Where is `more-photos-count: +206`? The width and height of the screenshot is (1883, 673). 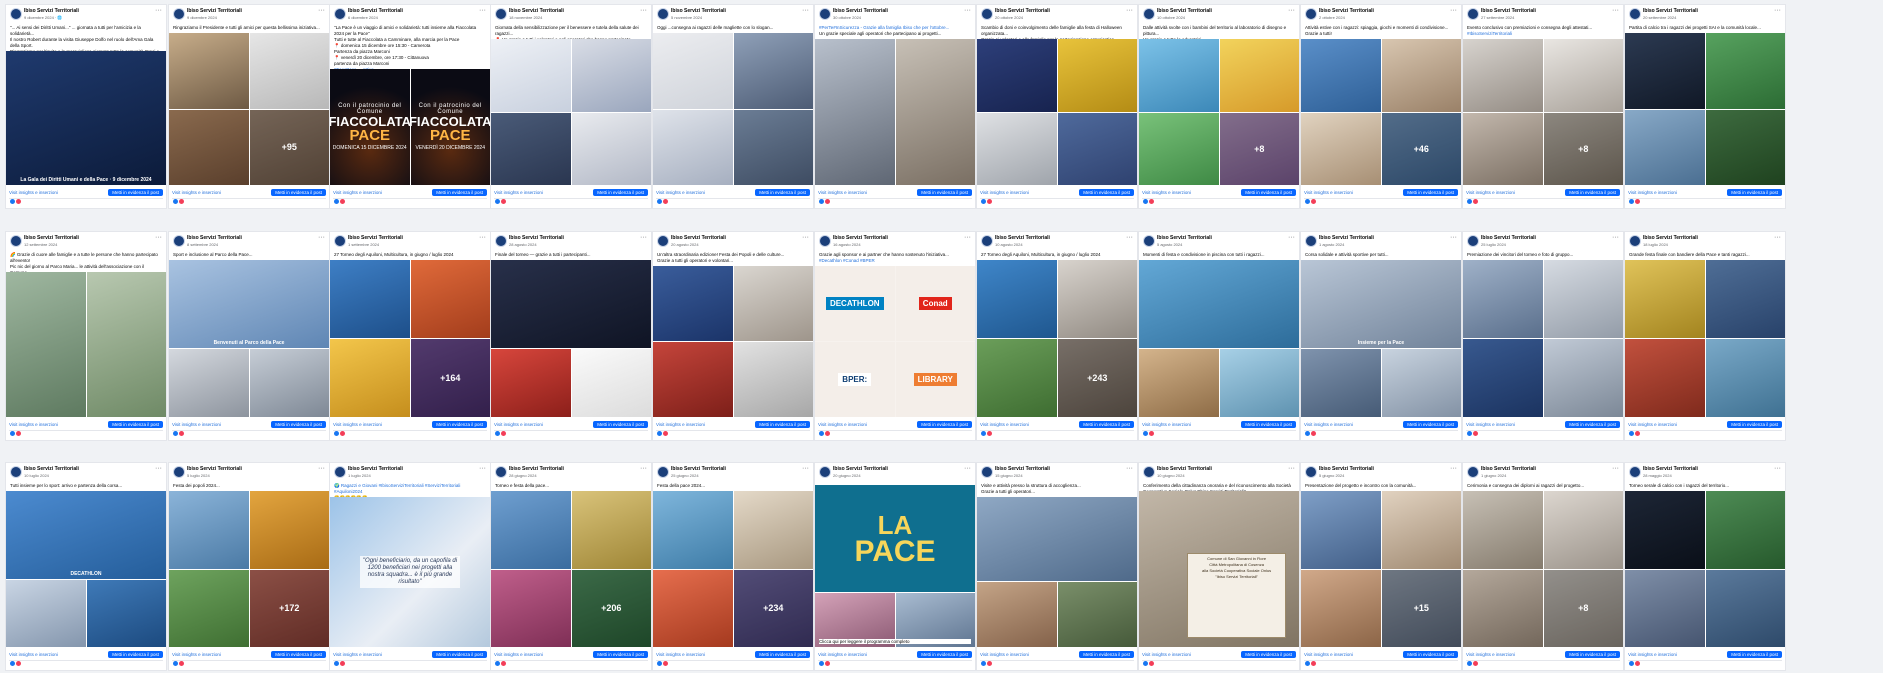
more-photos-count: +206 is located at coordinates (611, 608).